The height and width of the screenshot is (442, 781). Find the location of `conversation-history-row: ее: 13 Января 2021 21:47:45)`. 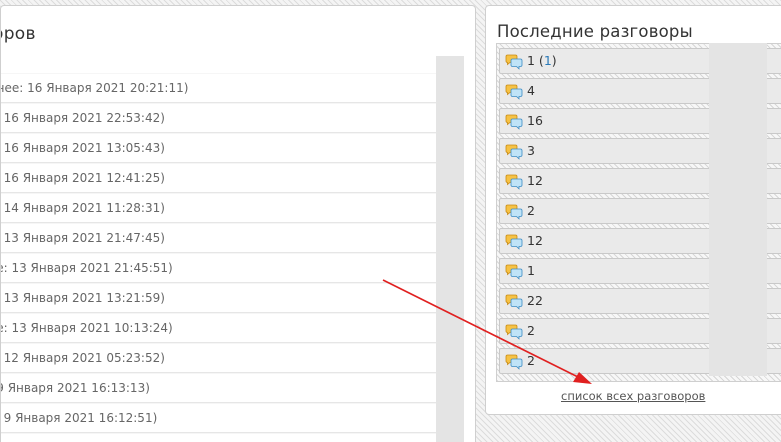

conversation-history-row: ее: 13 Января 2021 21:47:45) is located at coordinates (230, 238).